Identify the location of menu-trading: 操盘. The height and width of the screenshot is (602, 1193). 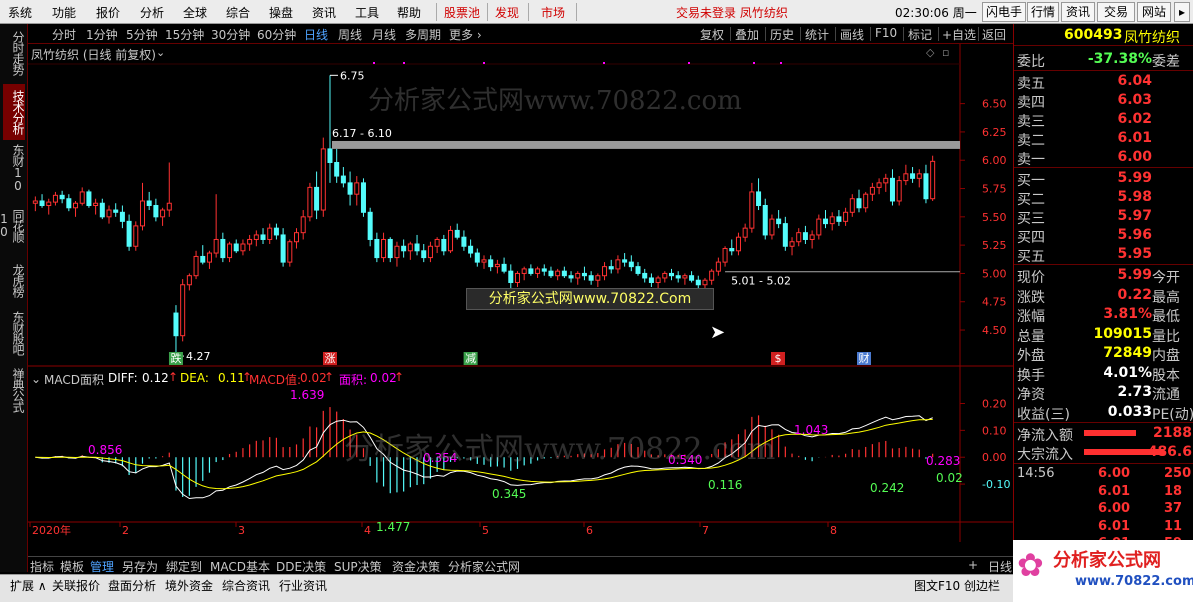
(281, 12).